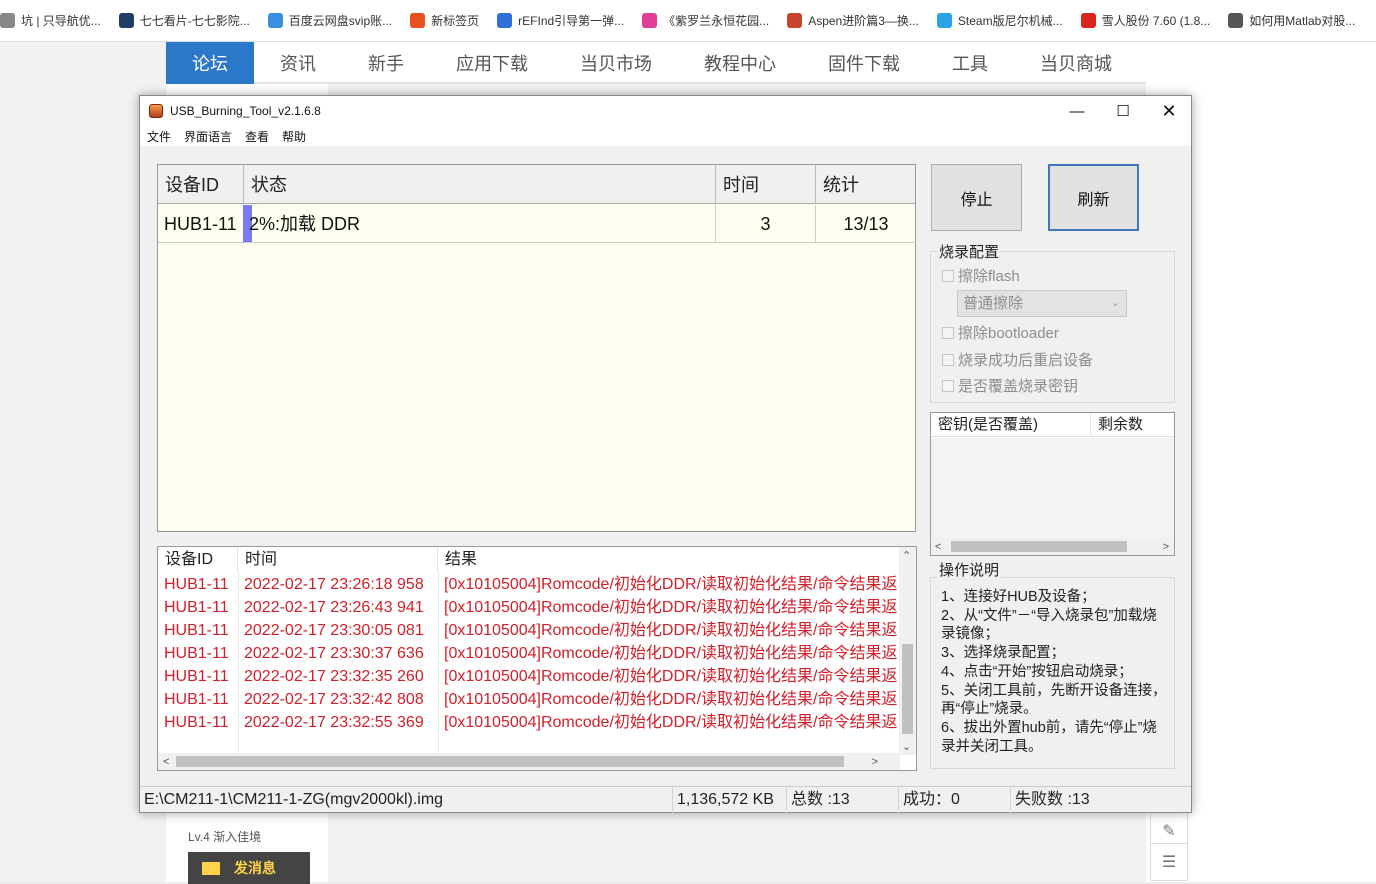  Describe the element at coordinates (334, 607) in the screenshot. I see `log-time-cell: 2022-02-17 23:26:43 941` at that location.